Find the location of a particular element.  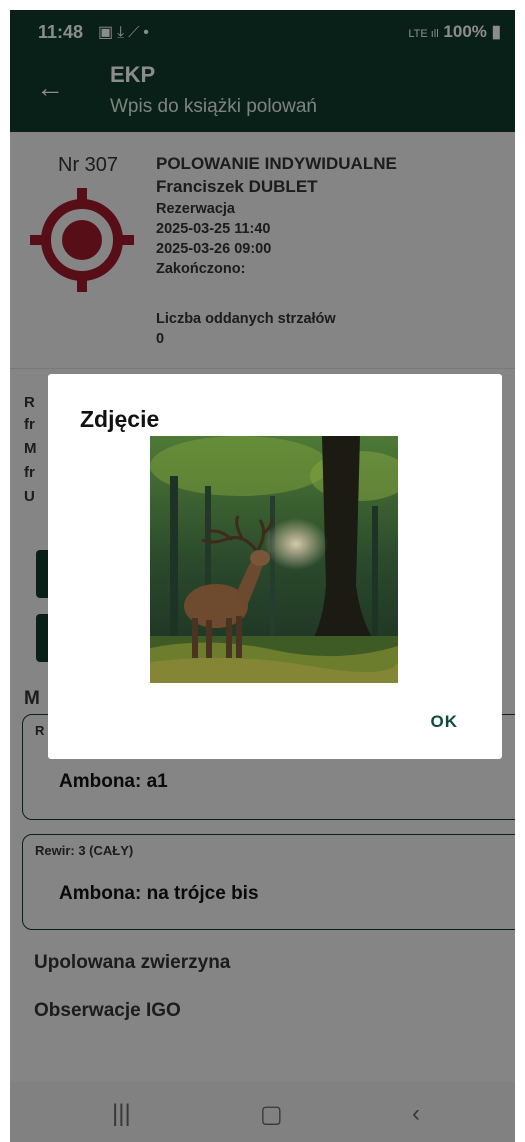

dialog-title: Zdjęcie is located at coordinates (120, 419).